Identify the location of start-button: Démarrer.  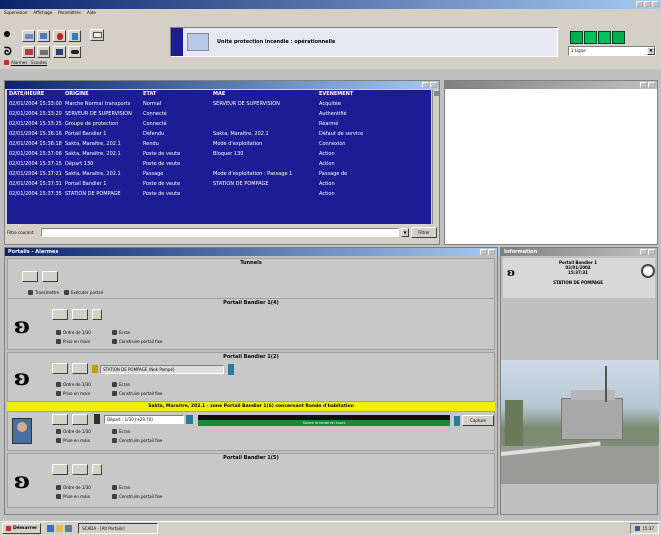
(22, 528).